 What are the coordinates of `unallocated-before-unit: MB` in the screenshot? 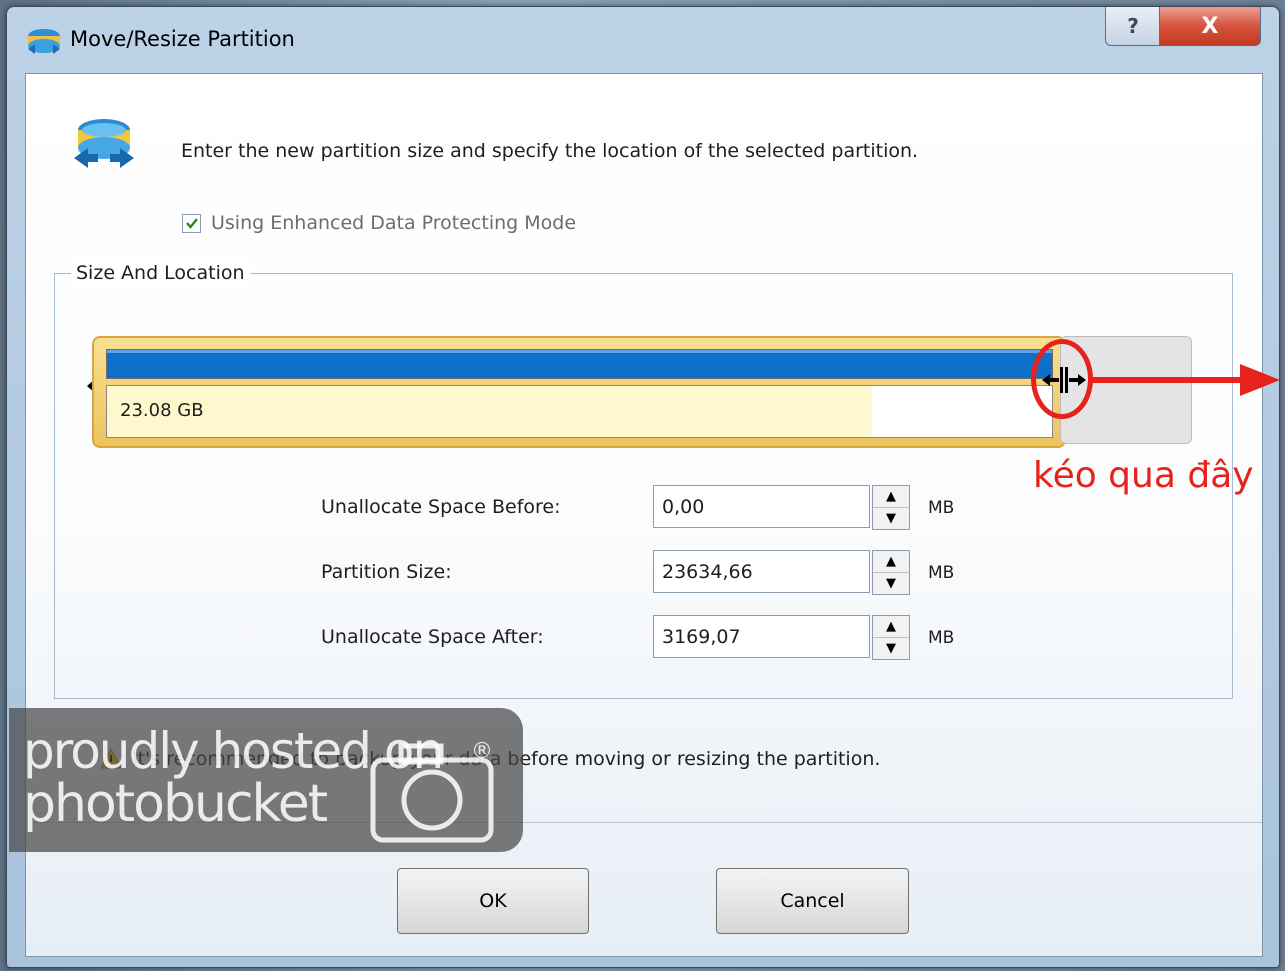 It's located at (941, 508).